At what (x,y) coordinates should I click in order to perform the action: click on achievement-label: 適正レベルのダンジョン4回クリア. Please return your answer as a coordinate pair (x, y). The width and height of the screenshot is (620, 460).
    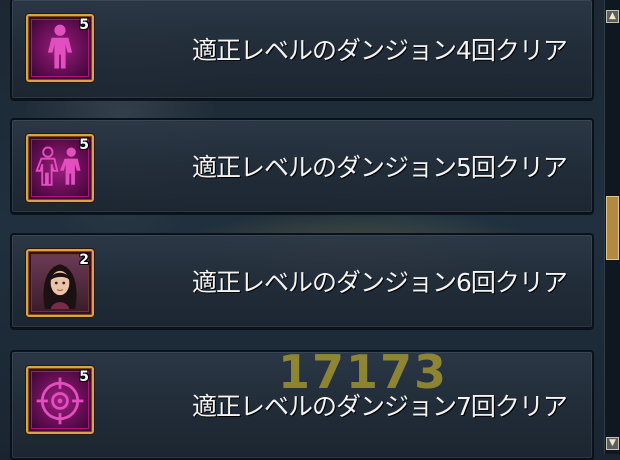
    Looking at the image, I should click on (380, 50).